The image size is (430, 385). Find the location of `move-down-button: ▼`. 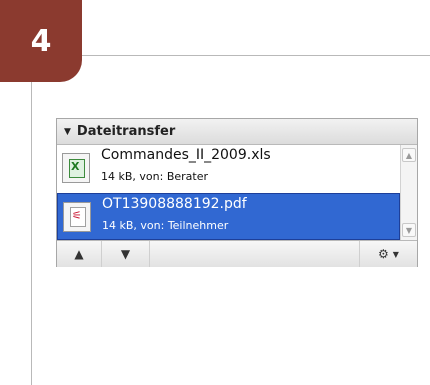

move-down-button: ▼ is located at coordinates (126, 254).